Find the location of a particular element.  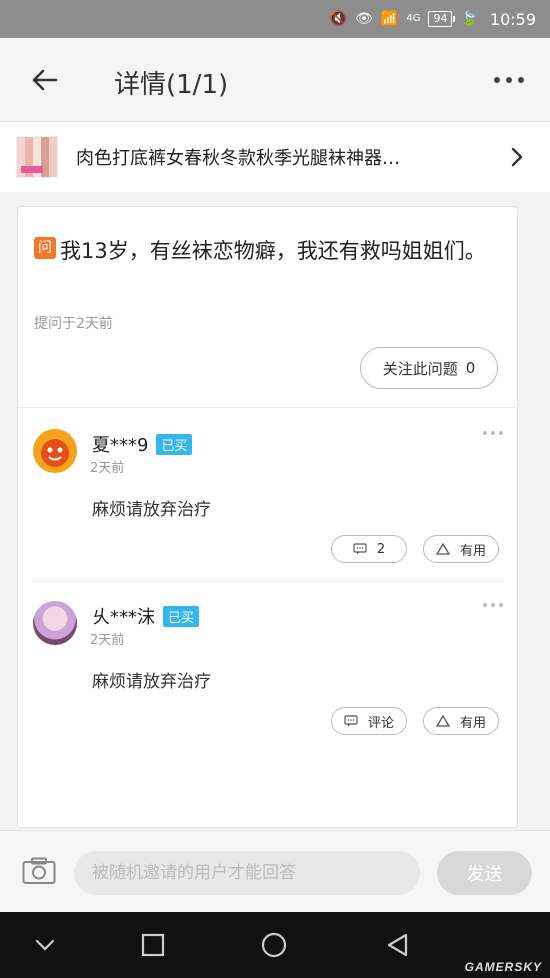

header: 详情(1/1) is located at coordinates (275, 80).